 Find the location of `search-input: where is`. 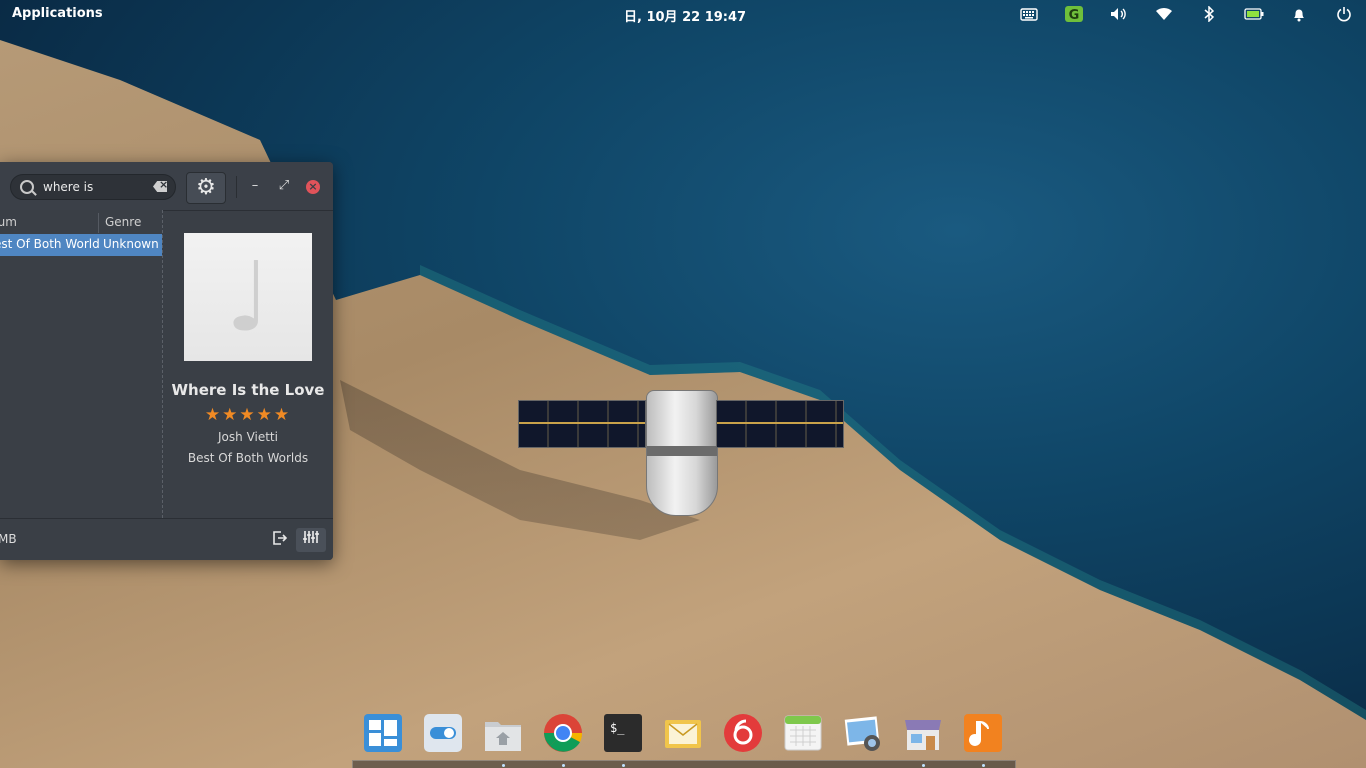

search-input: where is is located at coordinates (93, 187).